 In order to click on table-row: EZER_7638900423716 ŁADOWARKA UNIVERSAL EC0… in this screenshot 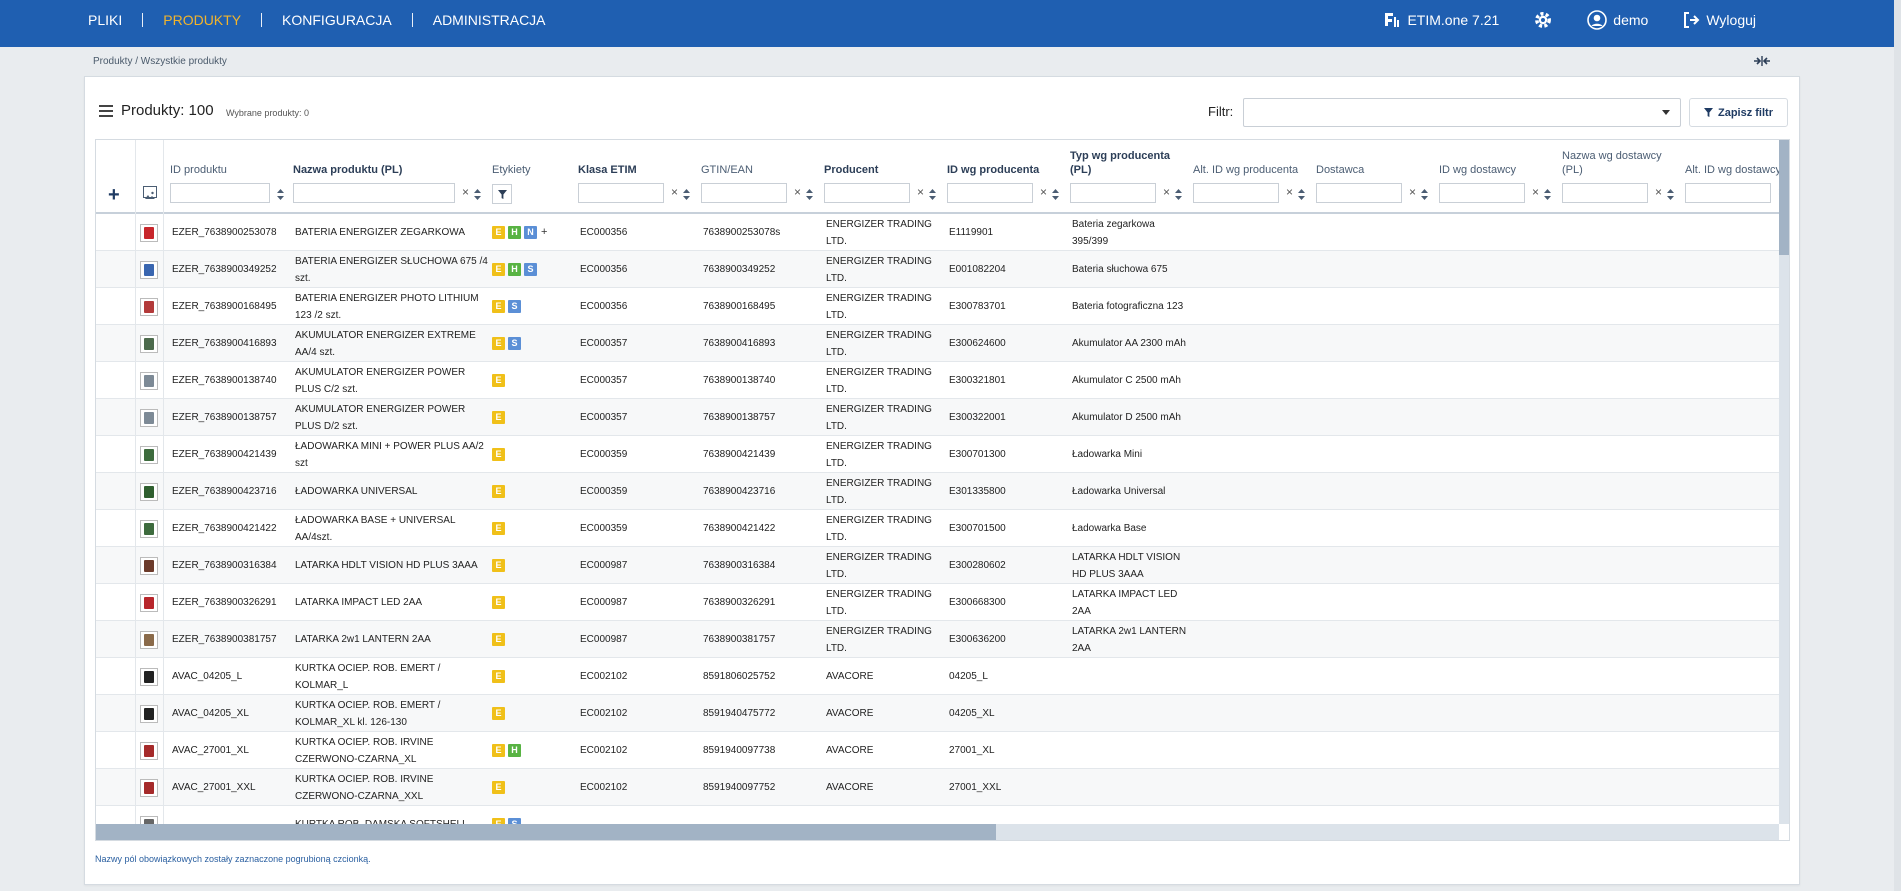, I will do `click(937, 491)`.